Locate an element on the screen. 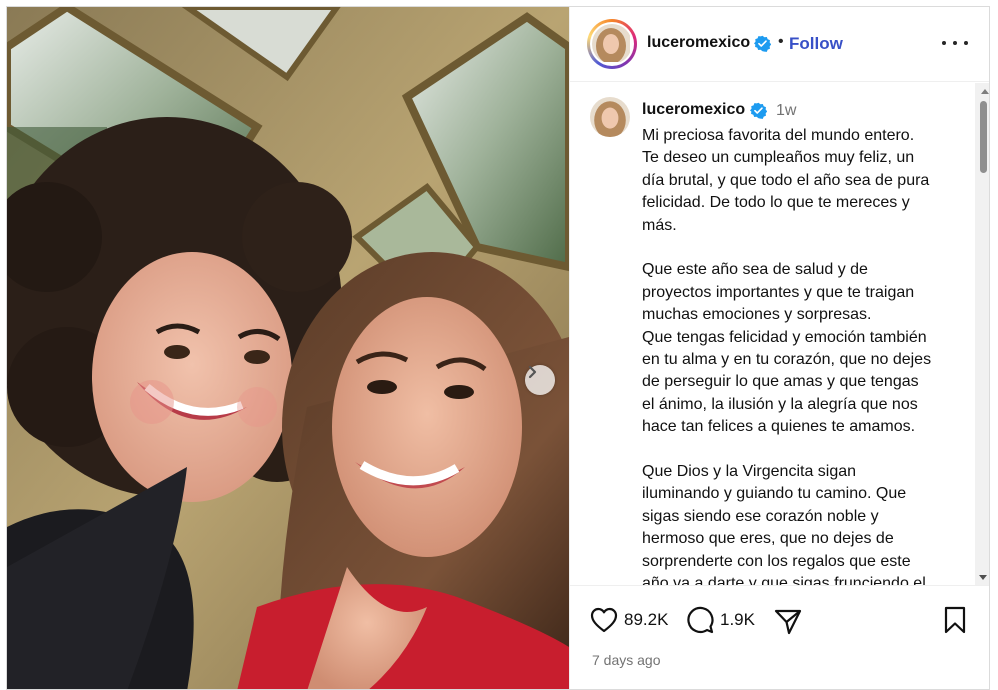  posted-date: 7 days ago is located at coordinates (626, 660).